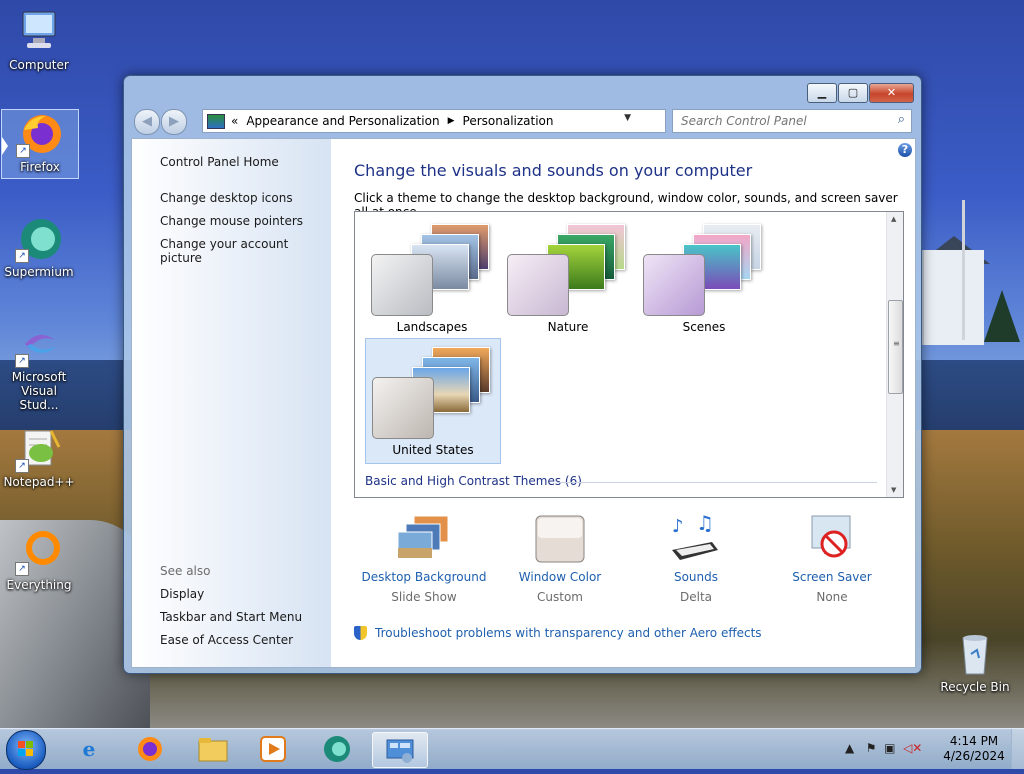 Image resolution: width=1024 pixels, height=774 pixels. What do you see at coordinates (871, 748) in the screenshot?
I see `action-center-flag-icon: ⚑` at bounding box center [871, 748].